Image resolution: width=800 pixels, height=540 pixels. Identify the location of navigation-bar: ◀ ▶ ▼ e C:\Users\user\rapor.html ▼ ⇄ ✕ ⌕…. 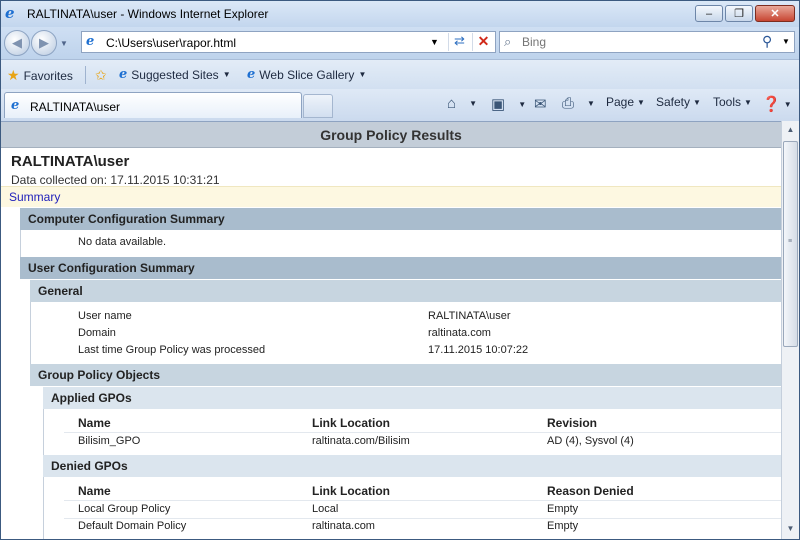
(400, 43).